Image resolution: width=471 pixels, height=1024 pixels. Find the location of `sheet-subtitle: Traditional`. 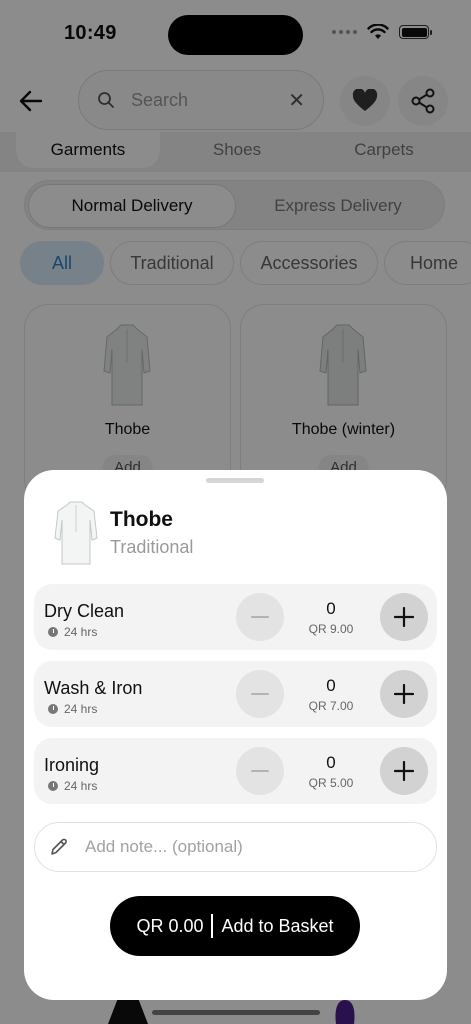

sheet-subtitle: Traditional is located at coordinates (152, 547).